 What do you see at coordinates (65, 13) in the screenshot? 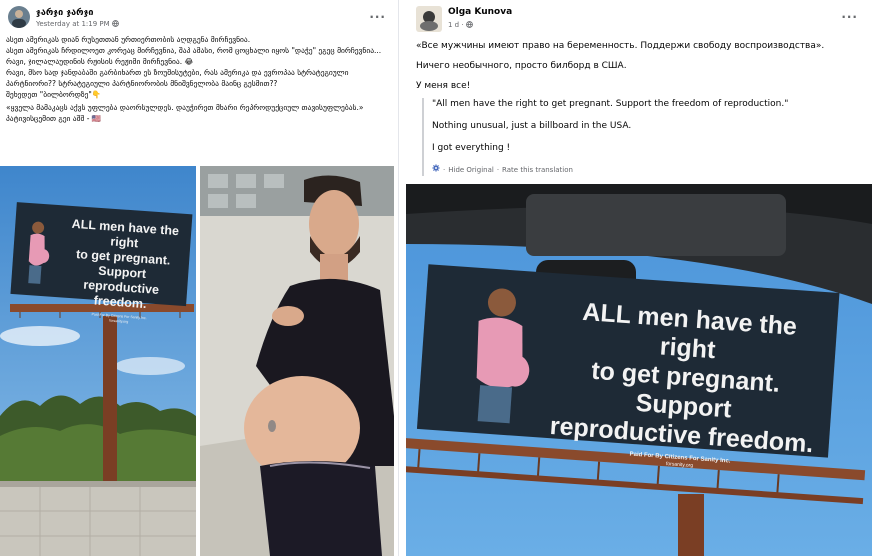
I see `author-name: ჯარჯი ჯარჯი` at bounding box center [65, 13].